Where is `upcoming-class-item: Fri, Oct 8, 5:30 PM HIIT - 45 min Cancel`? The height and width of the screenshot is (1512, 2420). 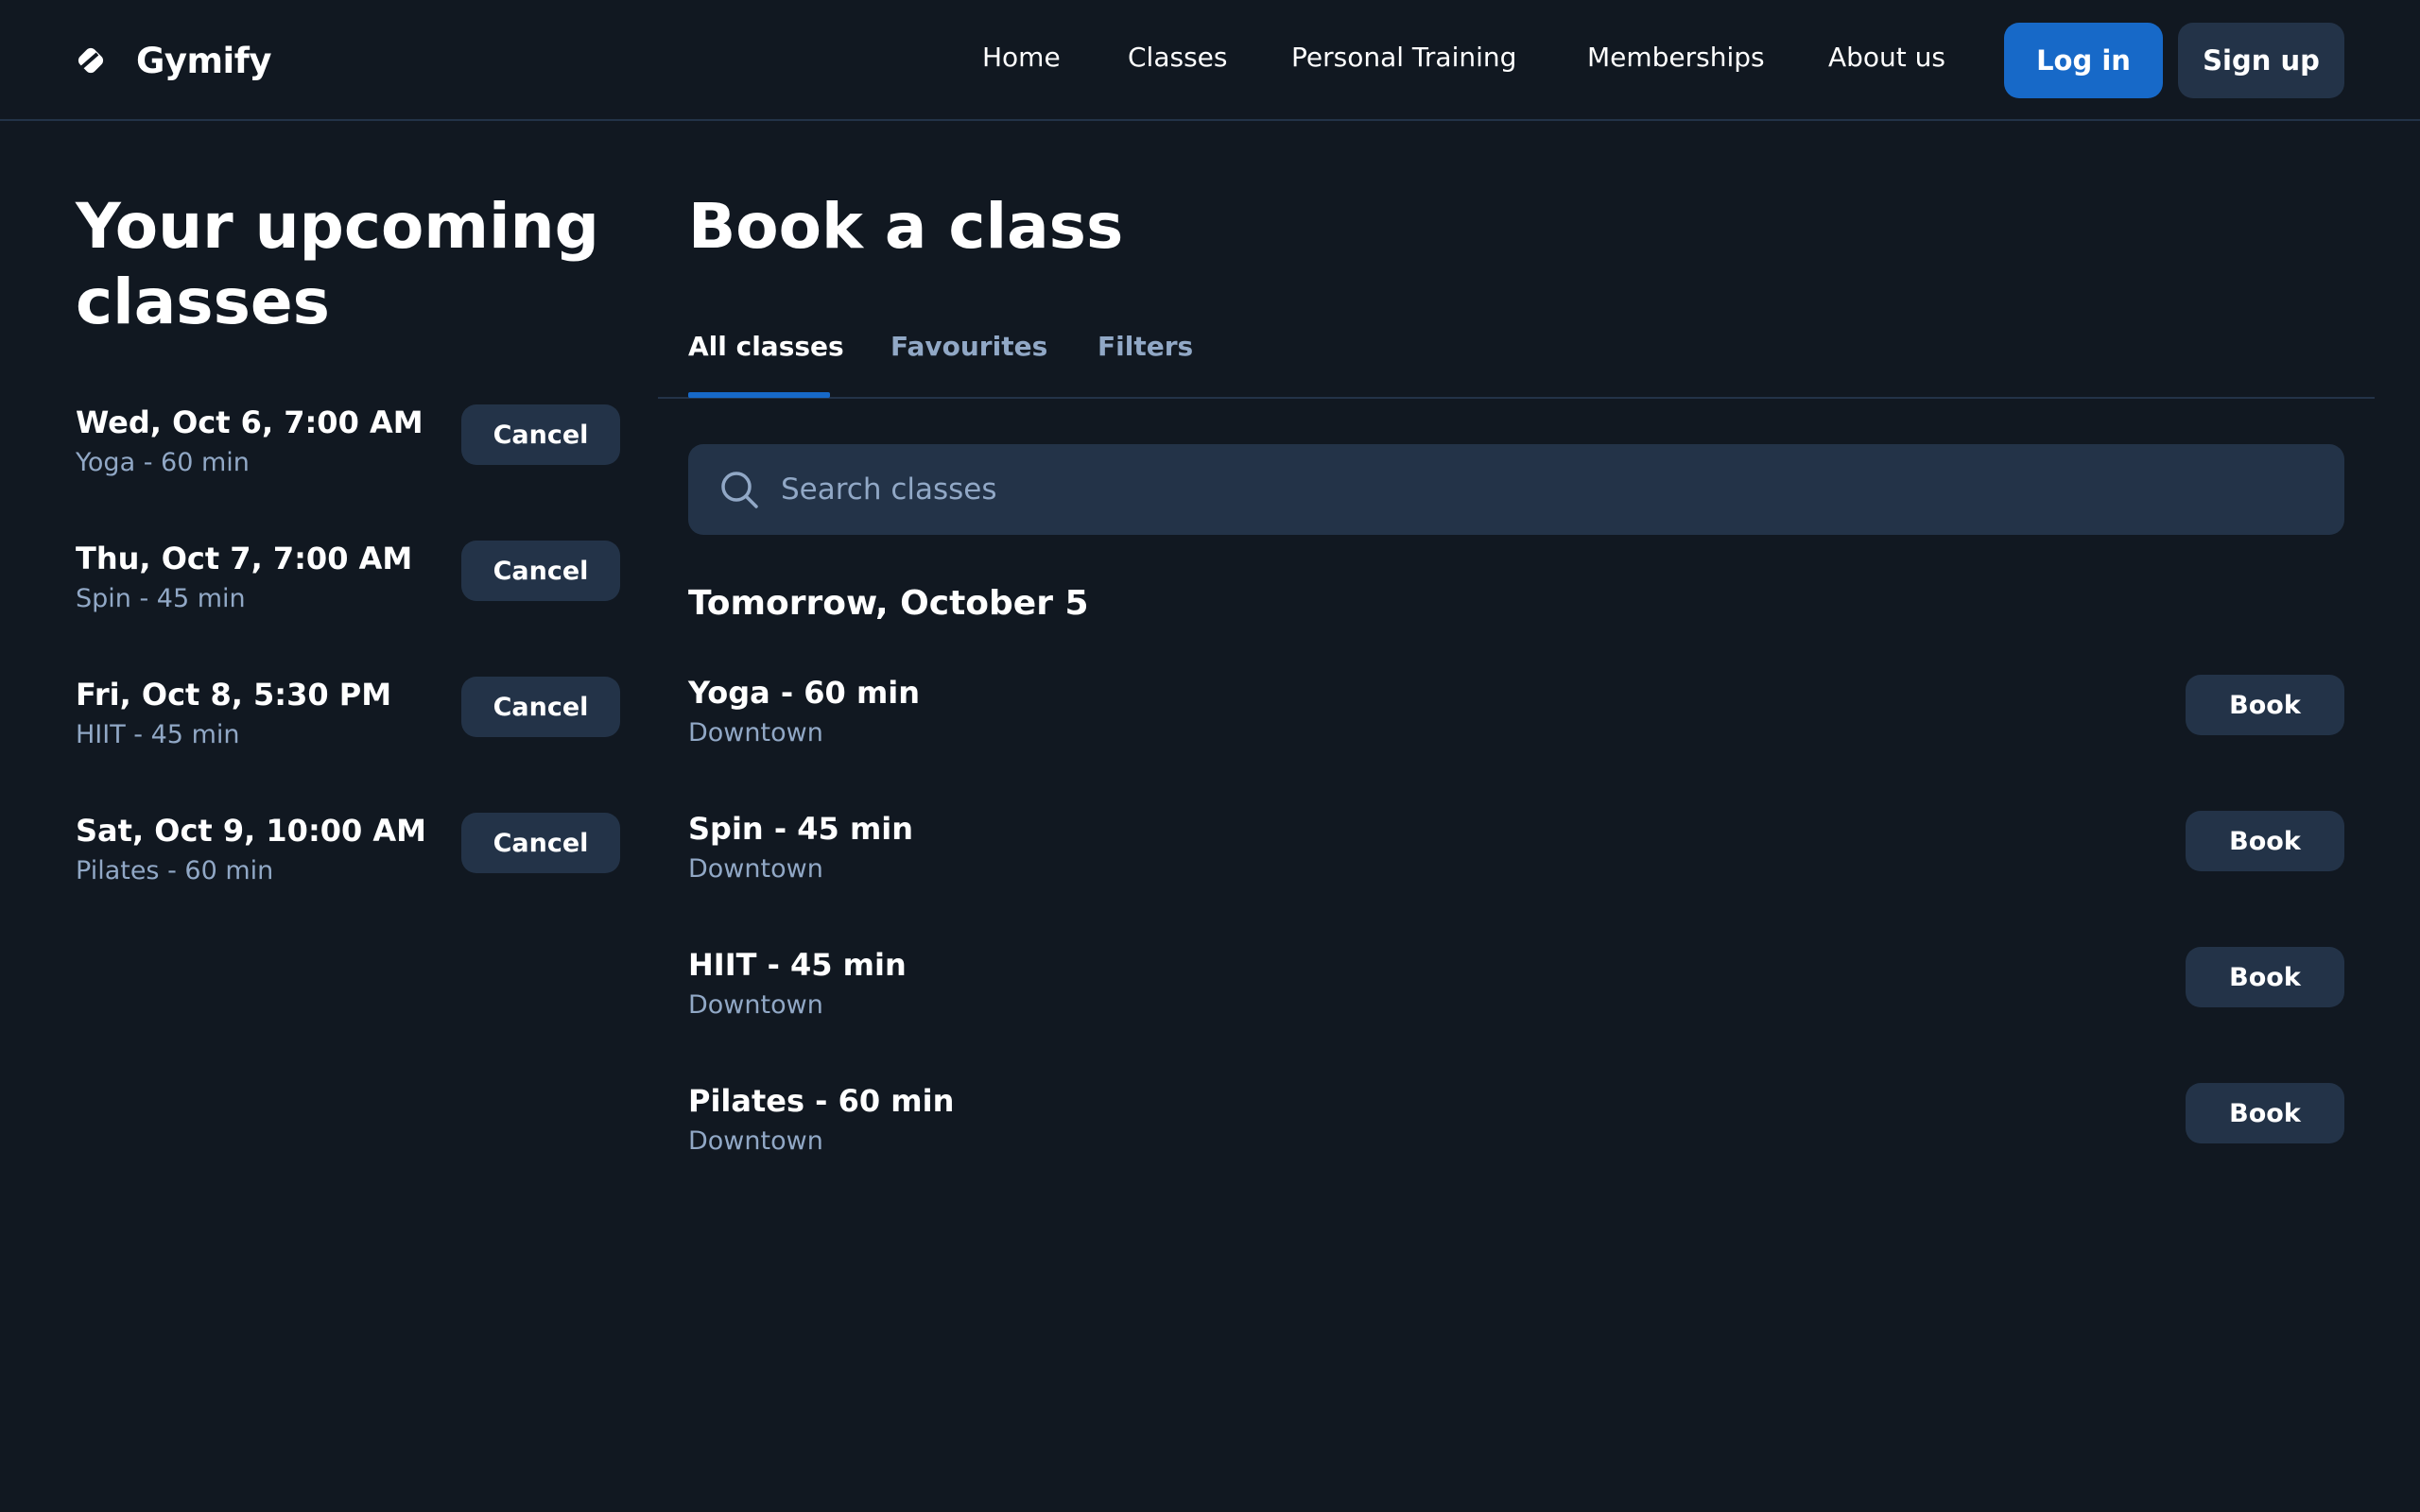 upcoming-class-item: Fri, Oct 8, 5:30 PM HIIT - 45 min Cancel is located at coordinates (348, 719).